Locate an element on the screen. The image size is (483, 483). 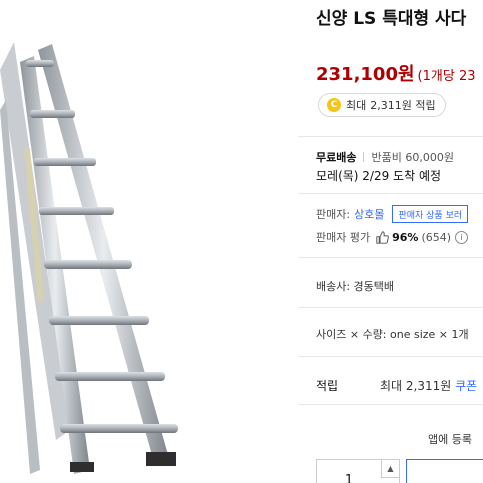
reward-row: 적립 최대 2,311원 쿠폰 is located at coordinates (396, 385).